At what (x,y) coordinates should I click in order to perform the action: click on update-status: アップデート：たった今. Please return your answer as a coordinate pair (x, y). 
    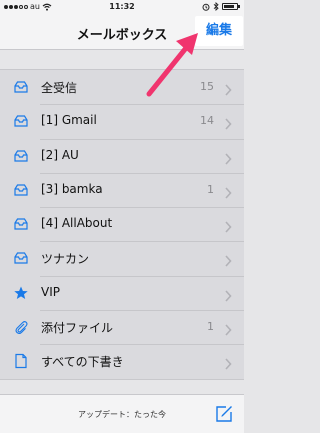
    Looking at the image, I should click on (122, 414).